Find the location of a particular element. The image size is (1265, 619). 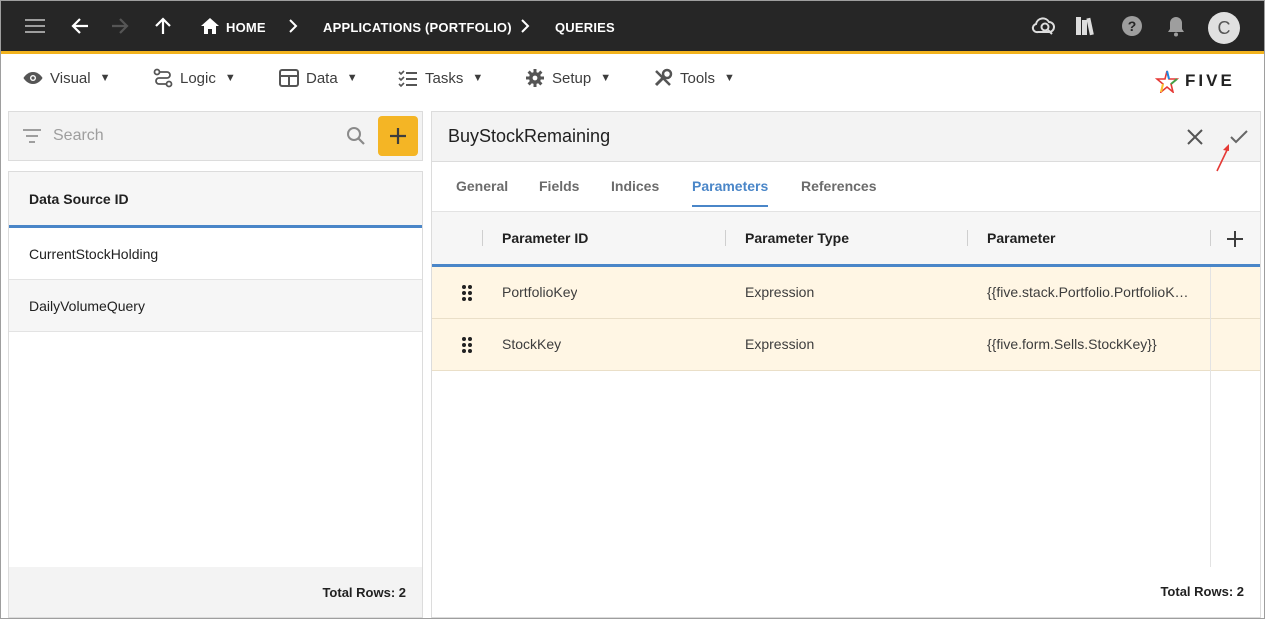

close-icon is located at coordinates (1195, 137).